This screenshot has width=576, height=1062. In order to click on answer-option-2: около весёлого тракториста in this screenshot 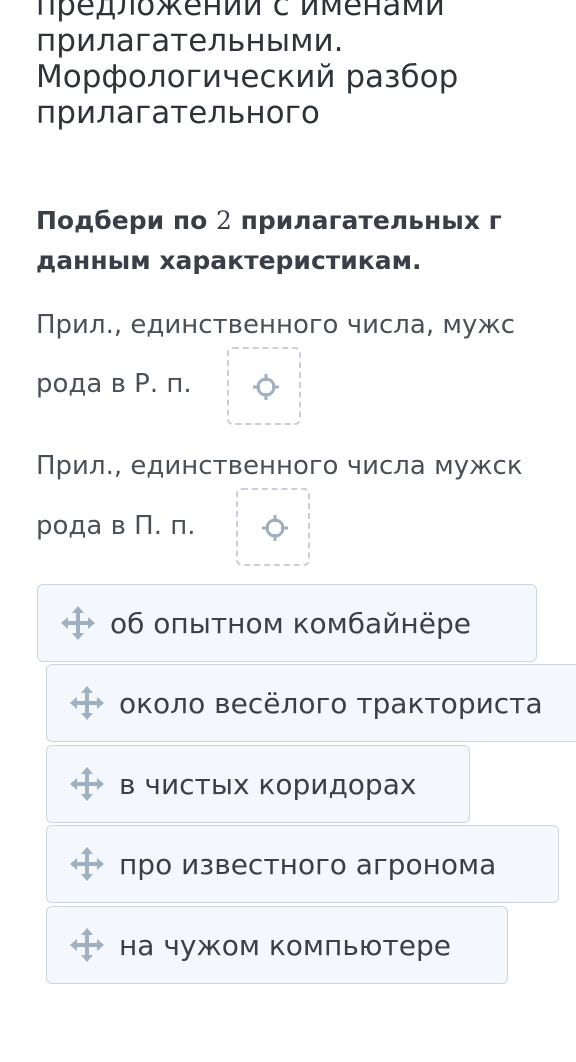, I will do `click(311, 703)`.